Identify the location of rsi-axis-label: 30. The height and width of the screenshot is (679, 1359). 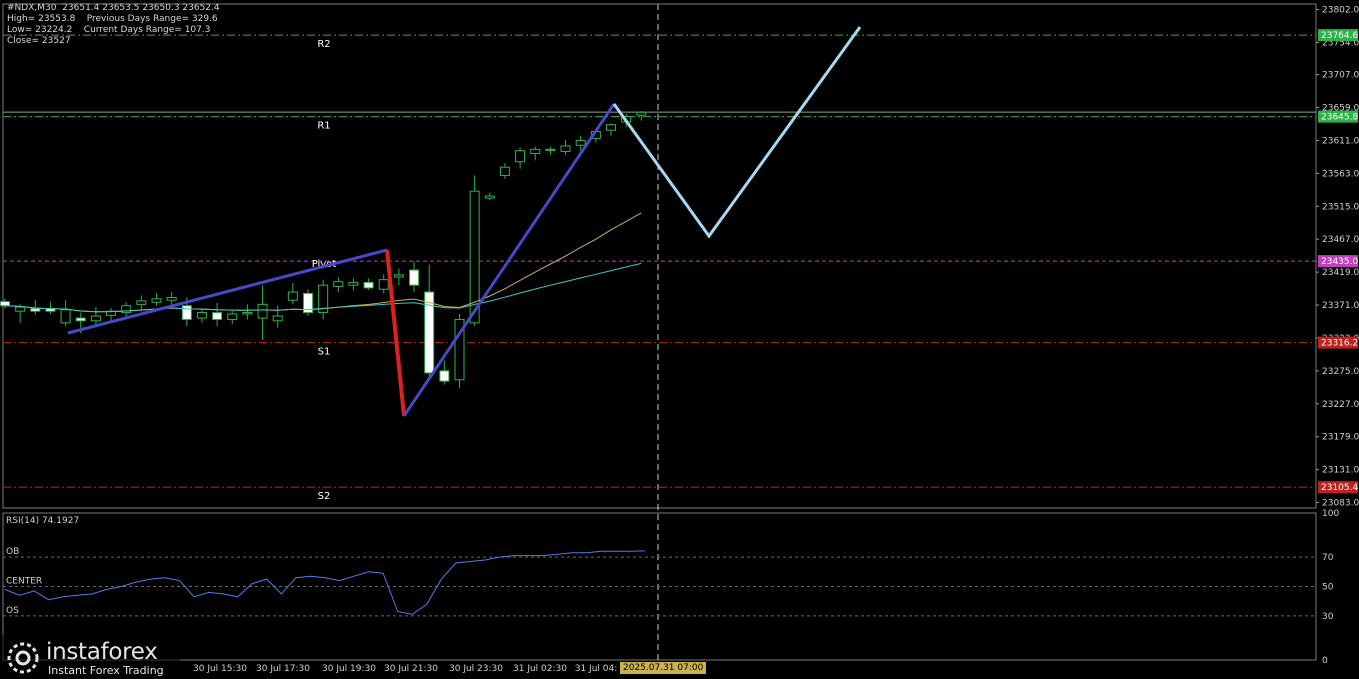
(1328, 617).